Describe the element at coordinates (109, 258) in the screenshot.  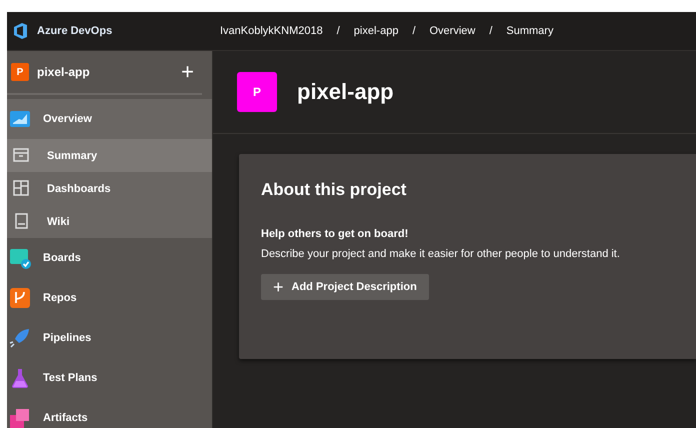
I see `nav-item: Boards` at that location.